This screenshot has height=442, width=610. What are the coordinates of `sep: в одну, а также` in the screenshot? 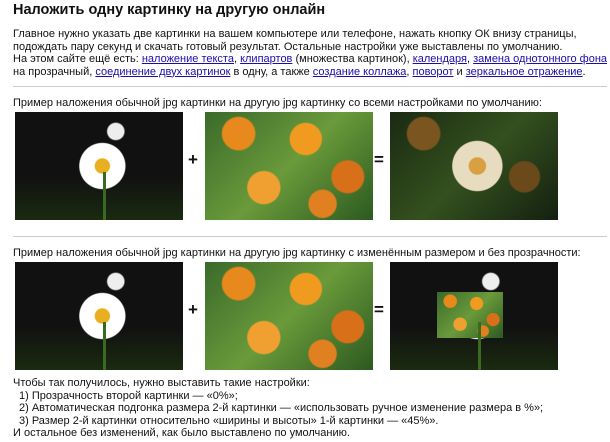 It's located at (271, 71).